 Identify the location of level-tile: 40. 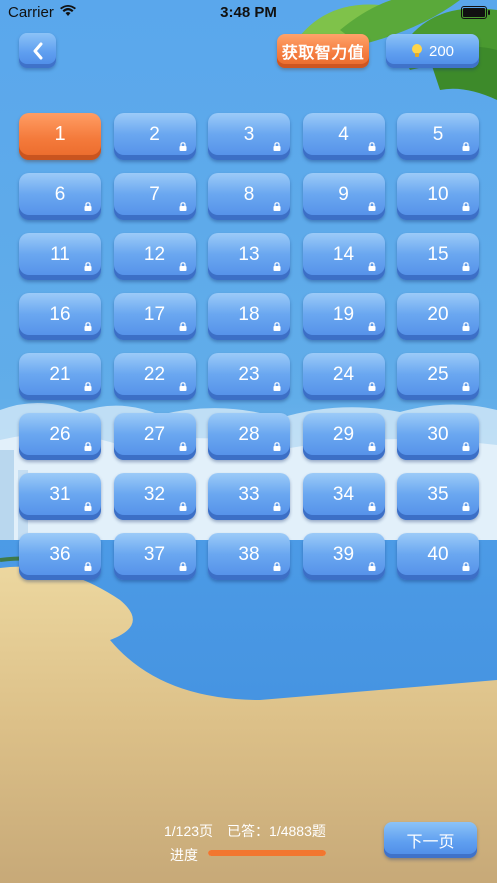
(438, 556).